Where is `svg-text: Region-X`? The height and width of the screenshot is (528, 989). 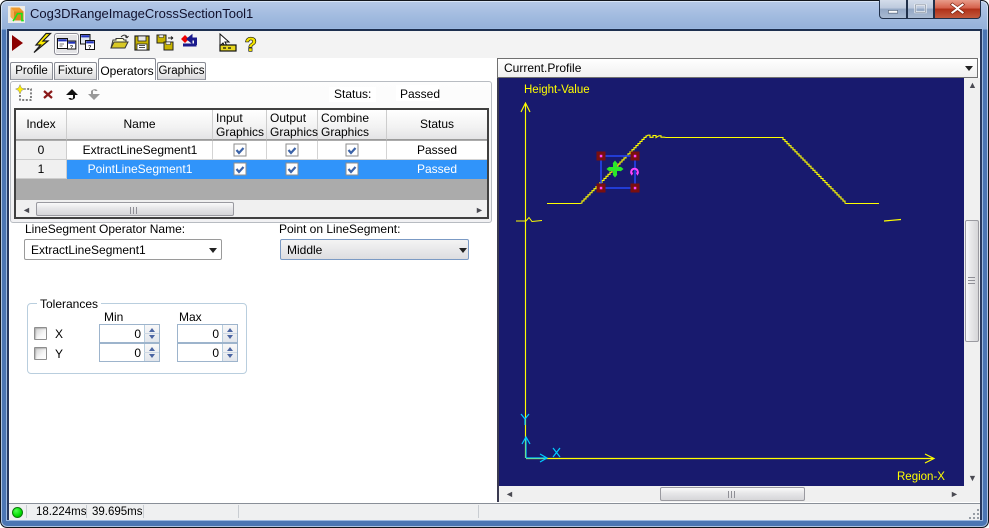 svg-text: Region-X is located at coordinates (921, 477).